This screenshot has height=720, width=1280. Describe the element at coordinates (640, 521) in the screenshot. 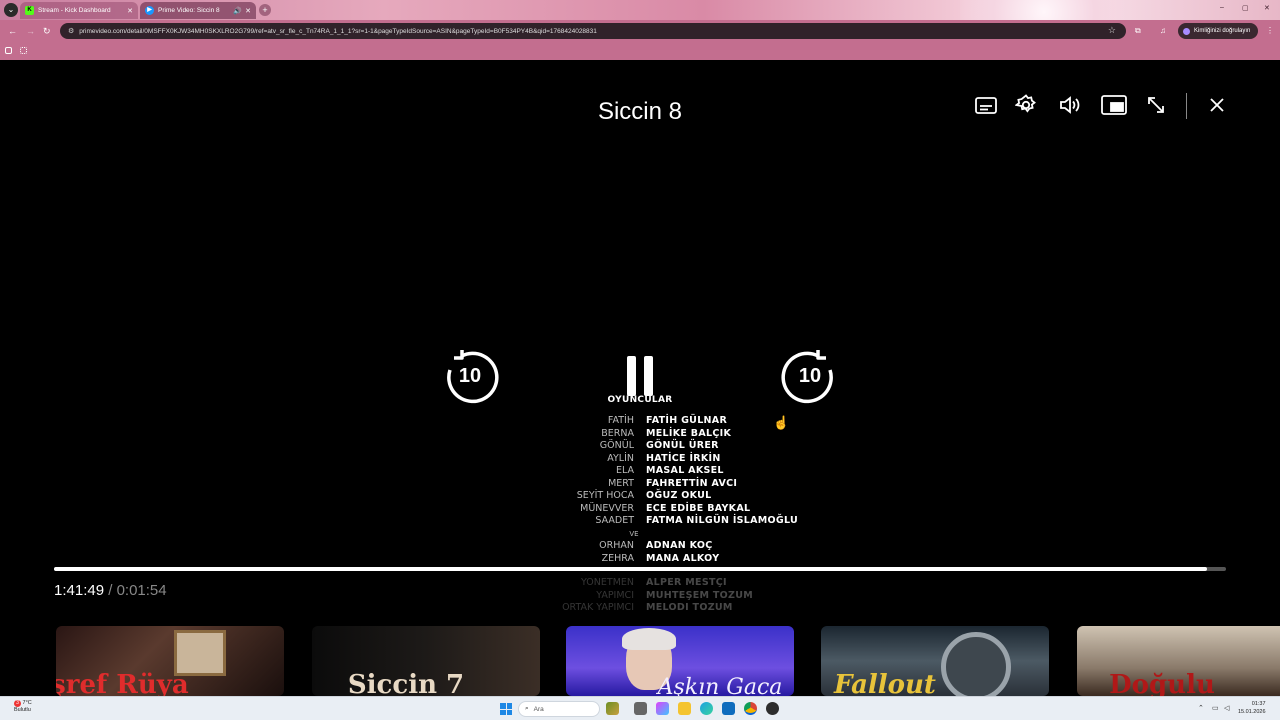

I see `credit-row: SAADET FATMA NİLGÜN İSLAMOĞLU` at that location.